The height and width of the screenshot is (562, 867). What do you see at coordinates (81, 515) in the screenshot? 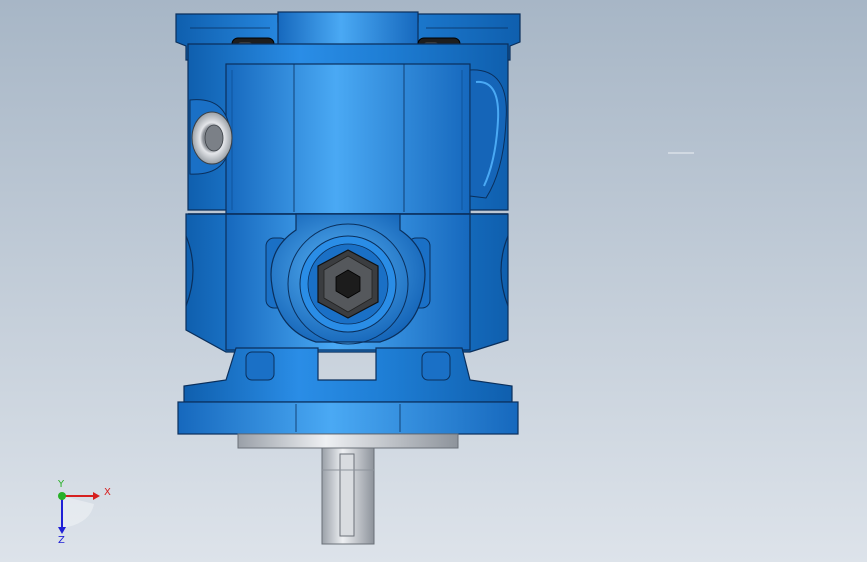
I see `reference-triad: X Y Z` at bounding box center [81, 515].